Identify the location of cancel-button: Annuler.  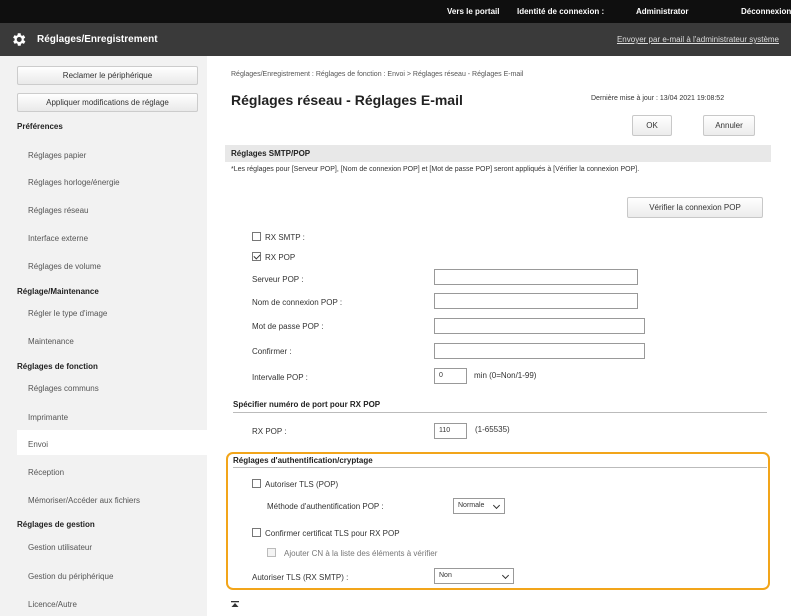
(729, 125).